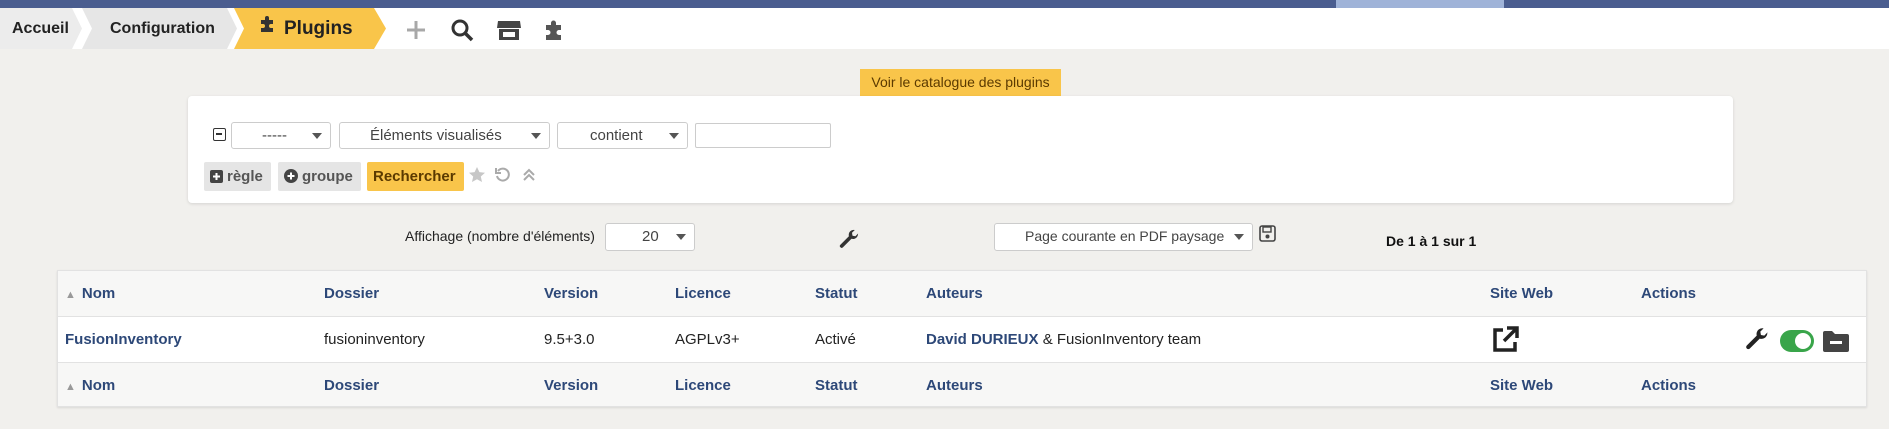 The image size is (1889, 429). I want to click on breadcrumb-configuration: Configuration, so click(159, 28).